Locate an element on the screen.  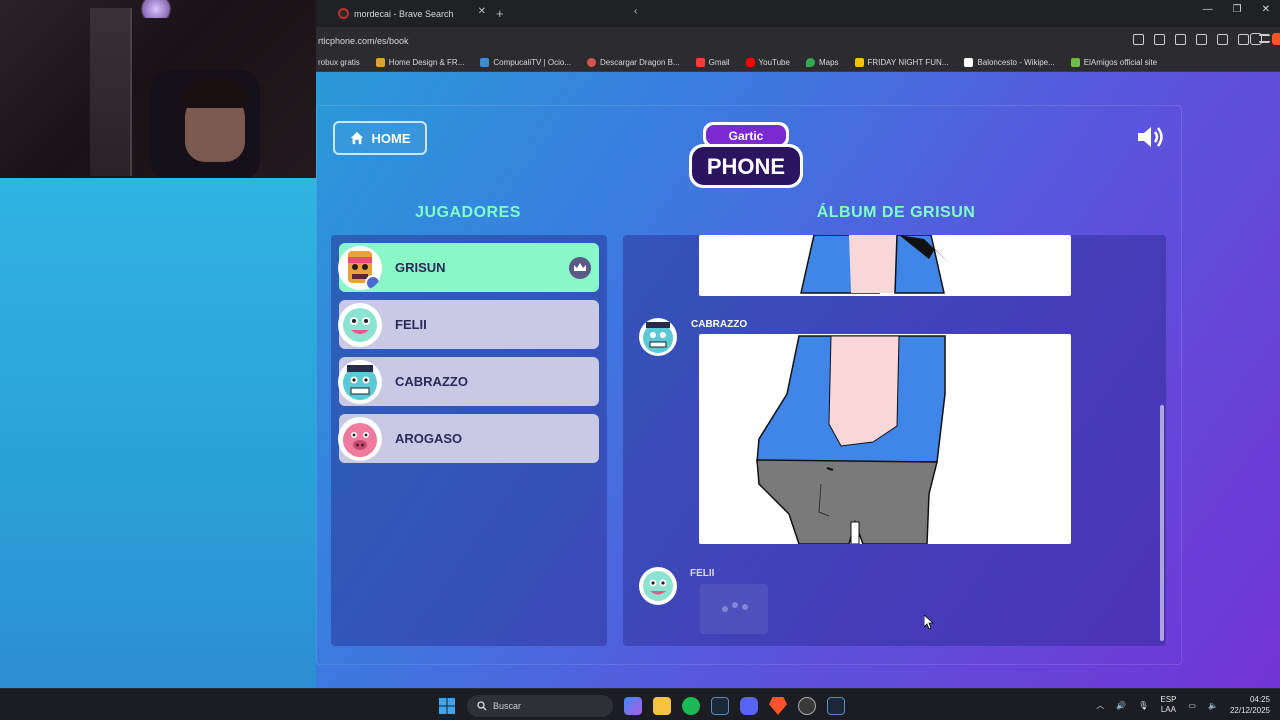
browser-tab-title: mordecai - Brave Search is located at coordinates (404, 13).